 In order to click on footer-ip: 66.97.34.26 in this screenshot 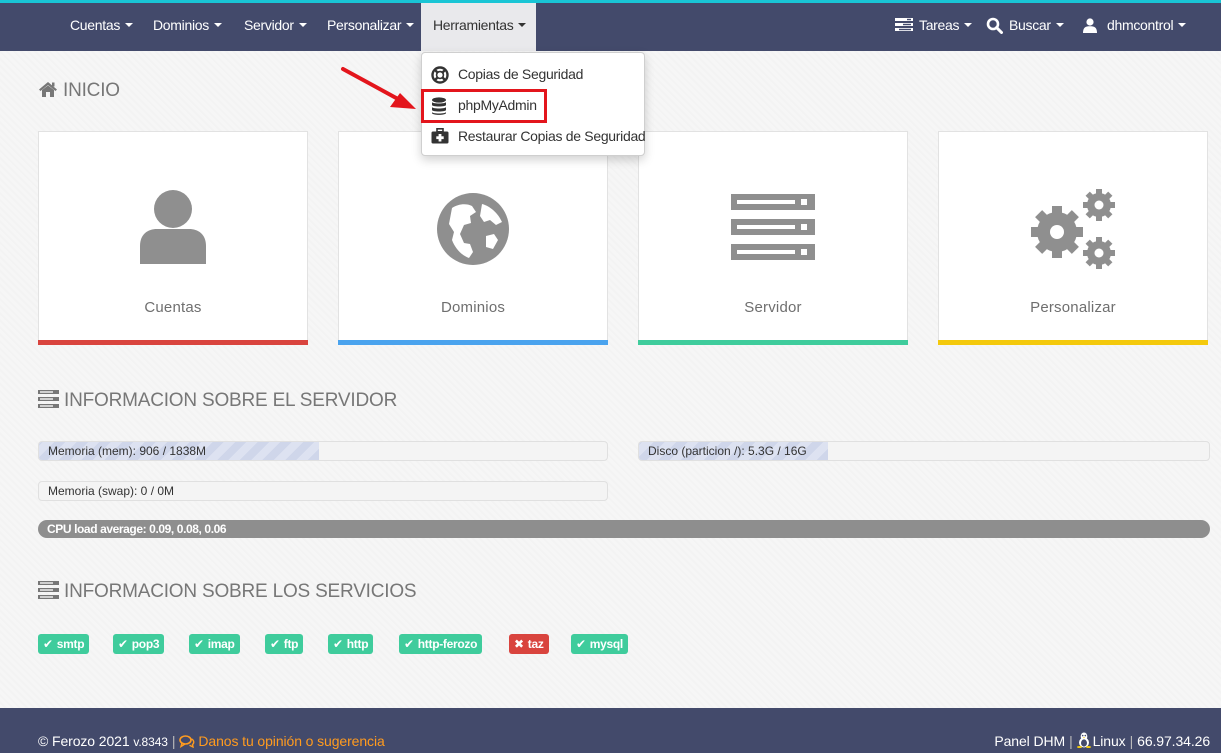, I will do `click(1173, 741)`.